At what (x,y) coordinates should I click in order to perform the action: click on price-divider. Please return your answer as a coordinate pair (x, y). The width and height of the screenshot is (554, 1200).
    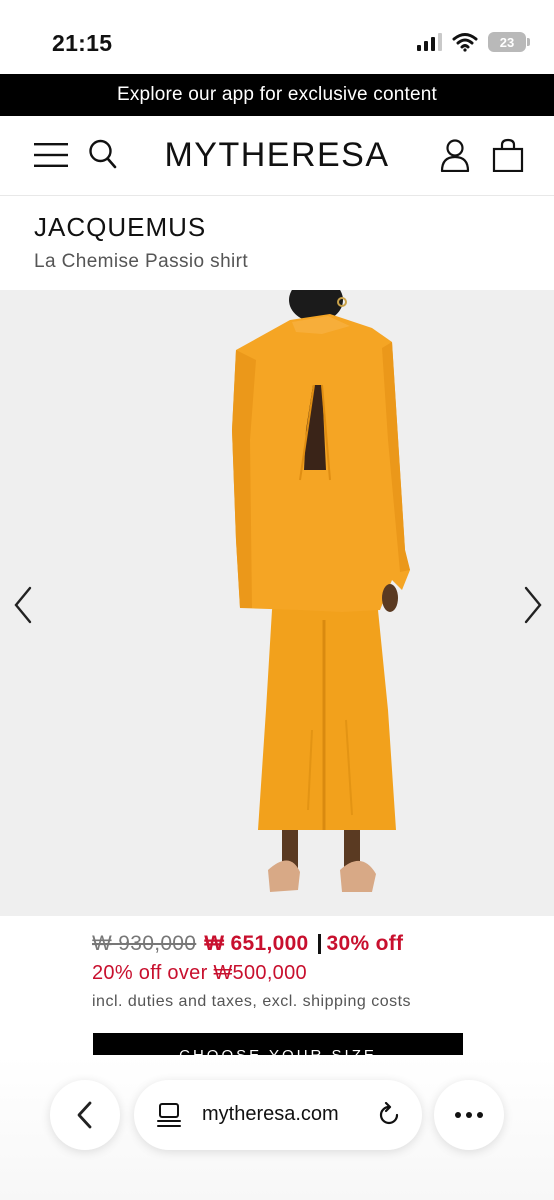
    Looking at the image, I should click on (319, 944).